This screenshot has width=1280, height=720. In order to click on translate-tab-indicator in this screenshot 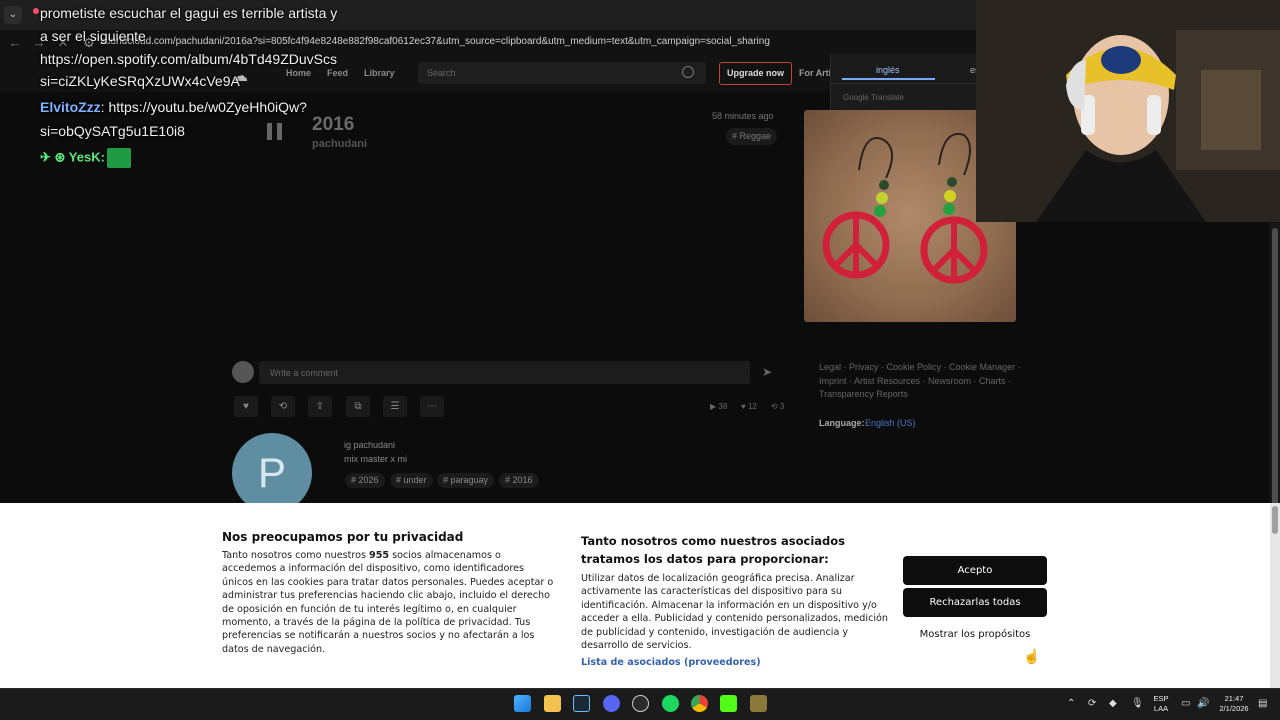, I will do `click(888, 79)`.